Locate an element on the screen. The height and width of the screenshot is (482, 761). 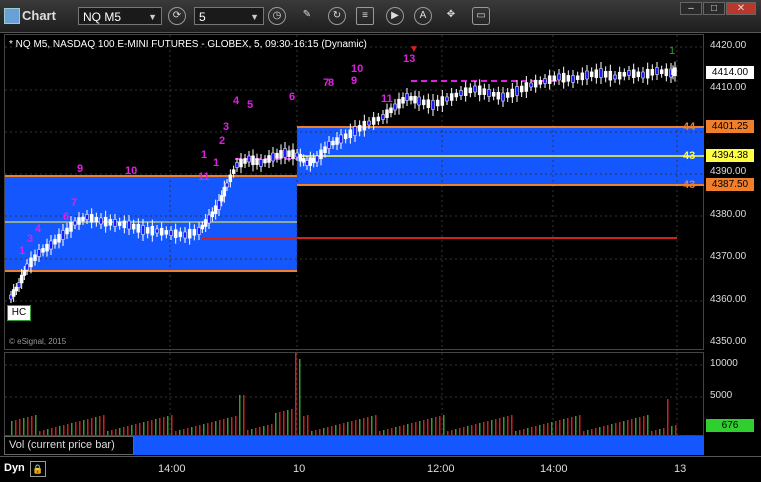
volume-axis: 10000 5000 676 is located at coordinates (730, 394).